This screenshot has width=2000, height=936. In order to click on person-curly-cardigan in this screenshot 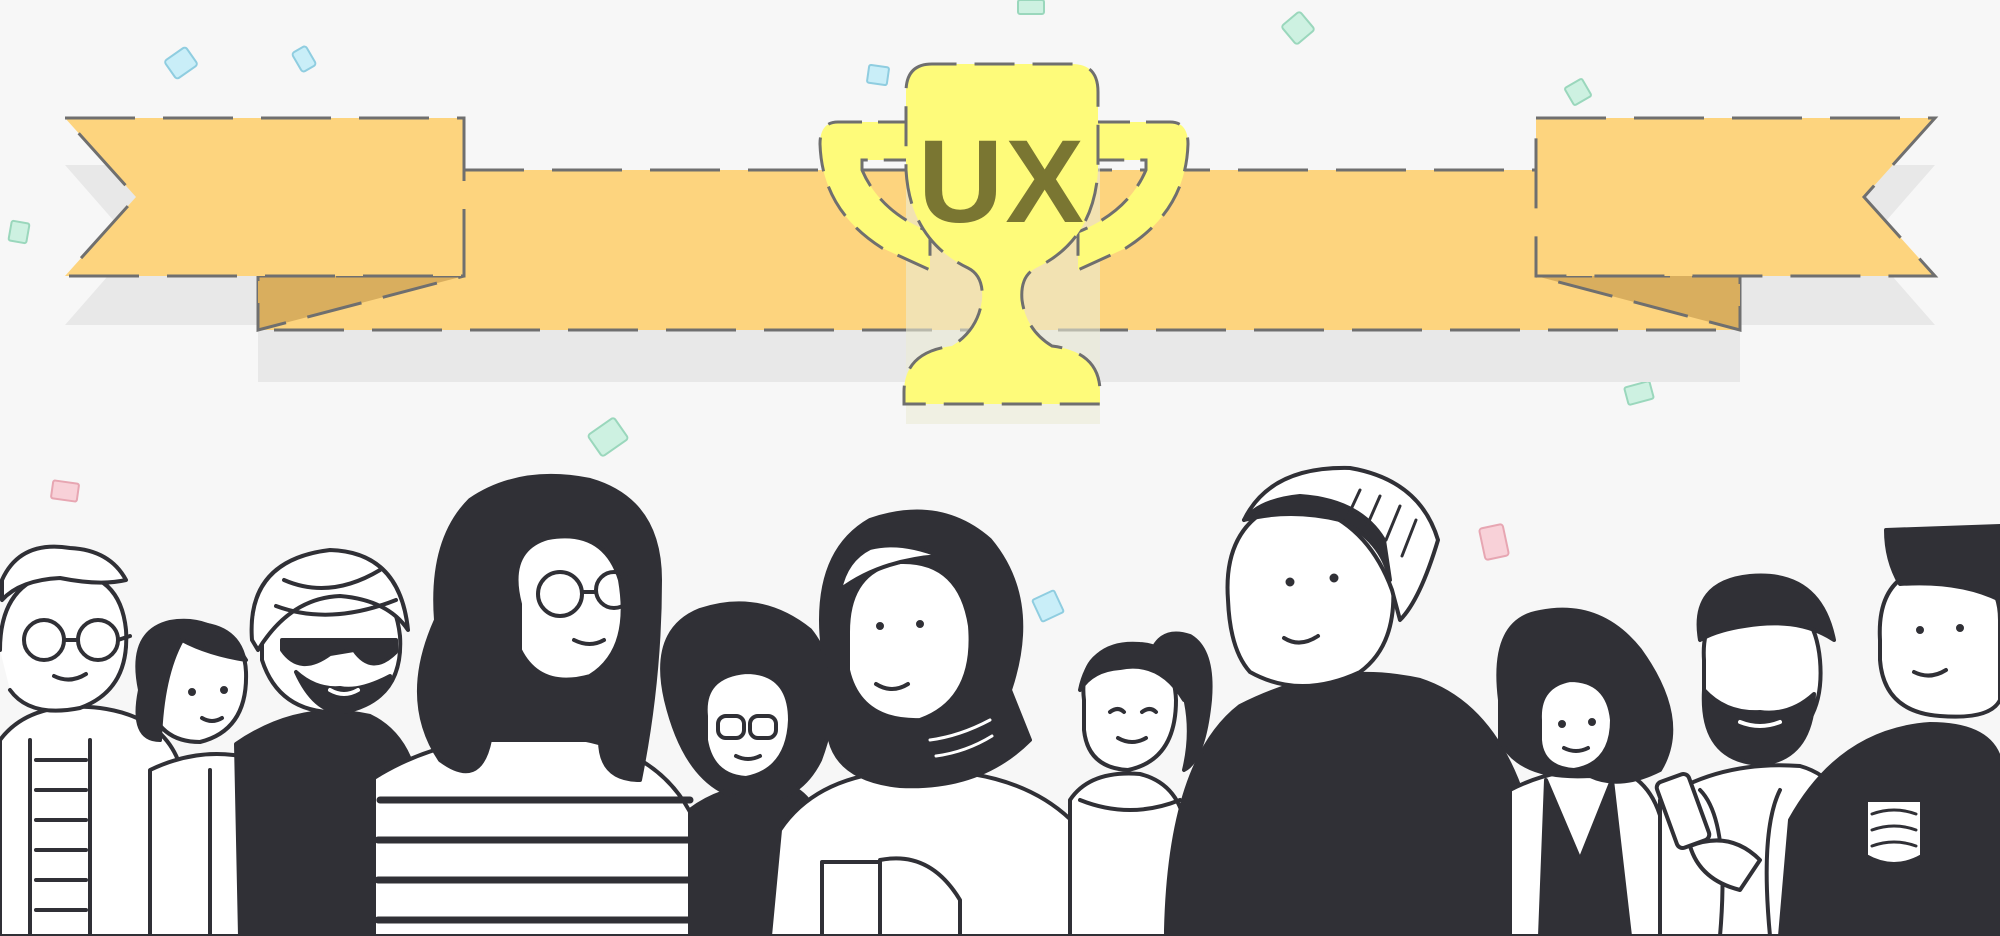, I will do `click(1585, 771)`.